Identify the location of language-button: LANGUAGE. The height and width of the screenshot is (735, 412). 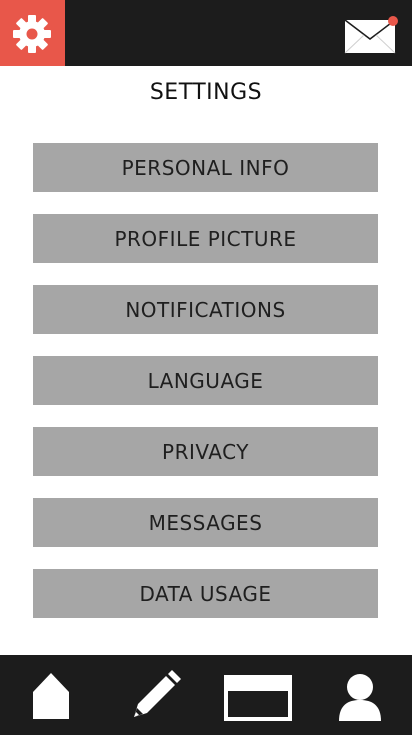
(205, 380).